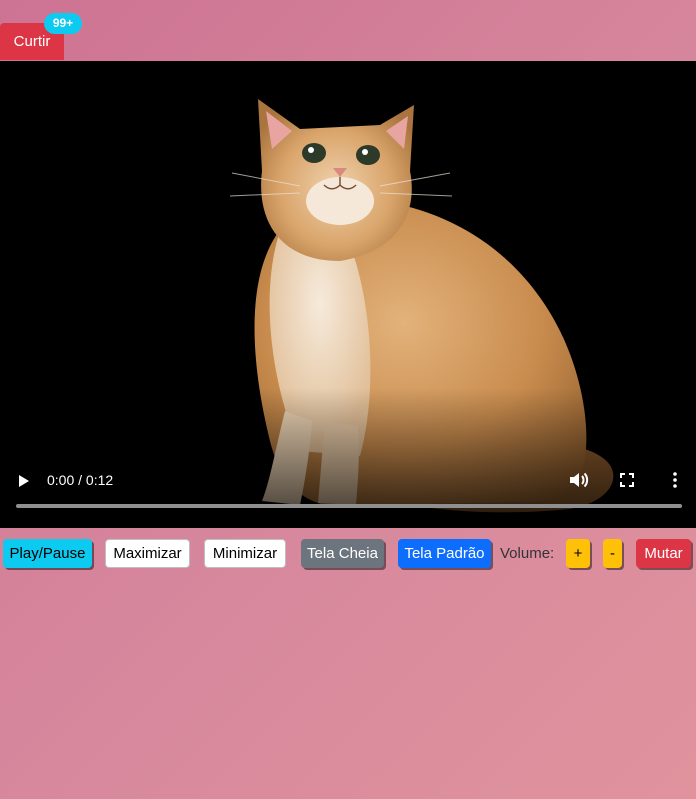 Image resolution: width=696 pixels, height=799 pixels. Describe the element at coordinates (579, 480) in the screenshot. I see `volume-icon` at that location.